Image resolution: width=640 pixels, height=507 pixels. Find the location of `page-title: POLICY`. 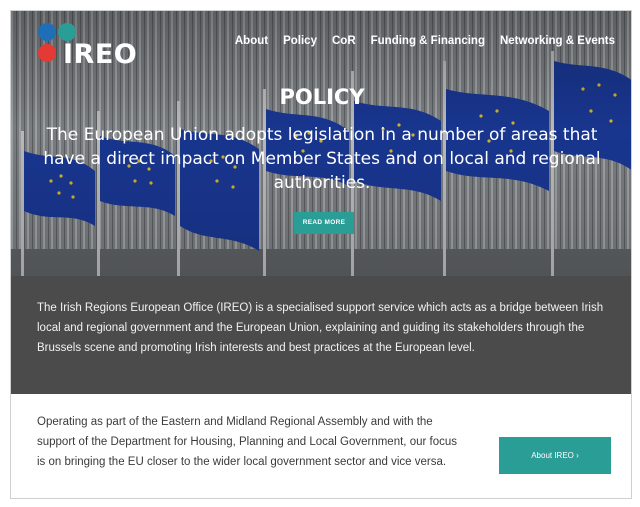

page-title: POLICY is located at coordinates (322, 97).